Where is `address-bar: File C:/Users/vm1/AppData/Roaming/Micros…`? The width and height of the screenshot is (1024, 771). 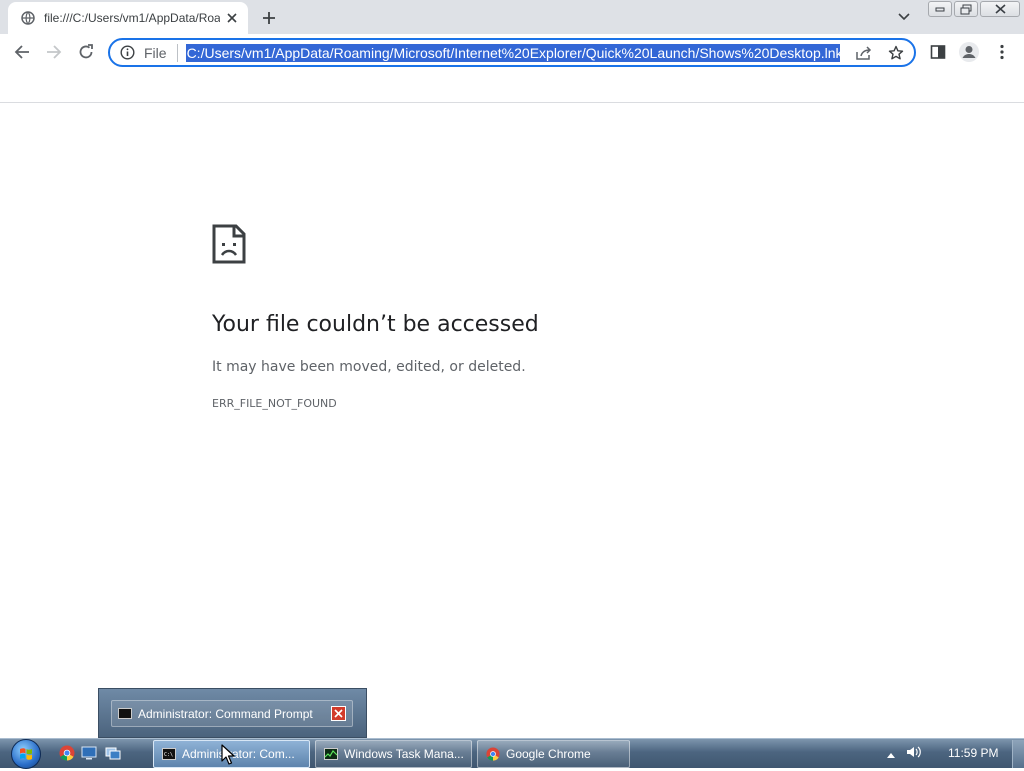 address-bar: File C:/Users/vm1/AppData/Roaming/Micros… is located at coordinates (512, 52).